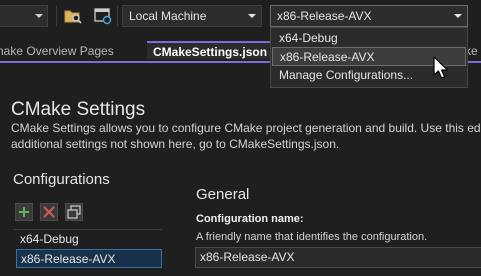 This screenshot has width=481, height=276. I want to click on configuration-select: x86-Release-AVX, so click(369, 16).